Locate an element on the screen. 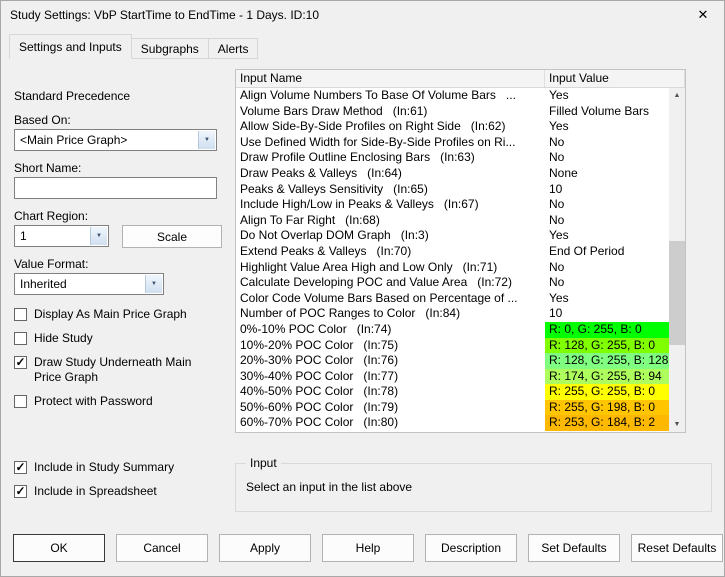  checkbox-label: Protect with Password is located at coordinates (93, 401).